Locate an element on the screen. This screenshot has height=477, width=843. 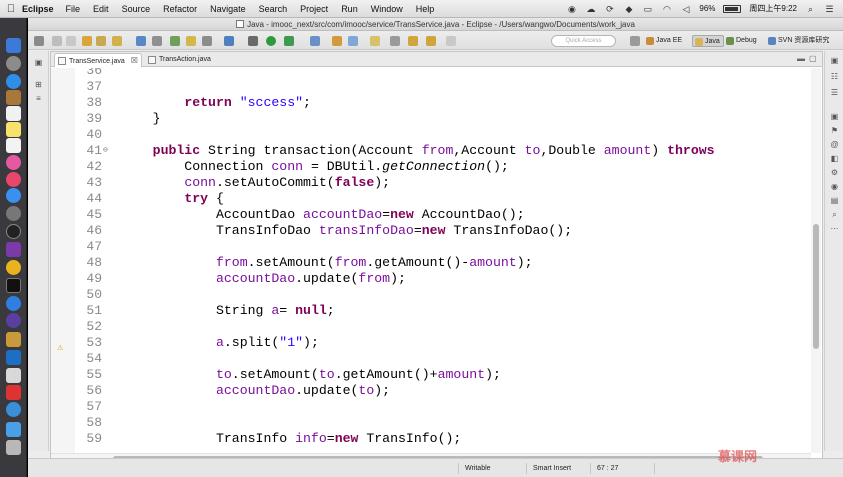
tab-transservice: TransService.java ☒ is located at coordinates (98, 60).